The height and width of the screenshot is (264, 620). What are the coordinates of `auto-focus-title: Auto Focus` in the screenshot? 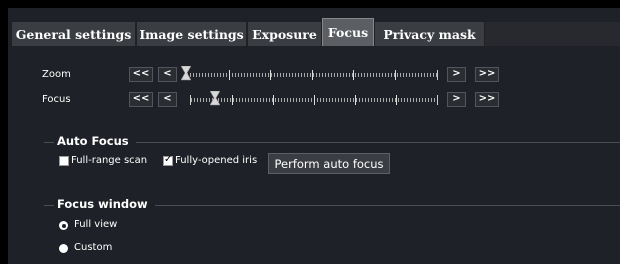 It's located at (93, 141).